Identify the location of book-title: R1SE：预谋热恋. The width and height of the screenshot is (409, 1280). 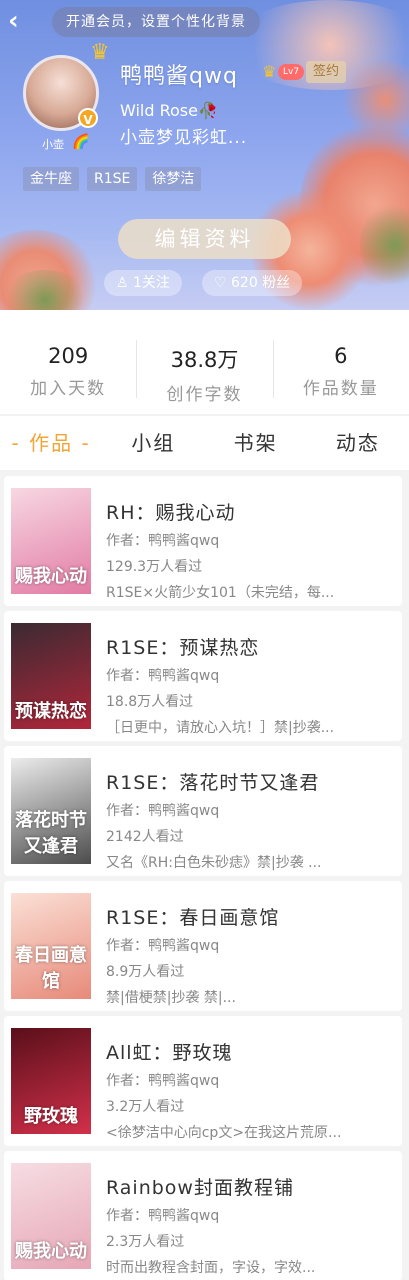
(183, 648).